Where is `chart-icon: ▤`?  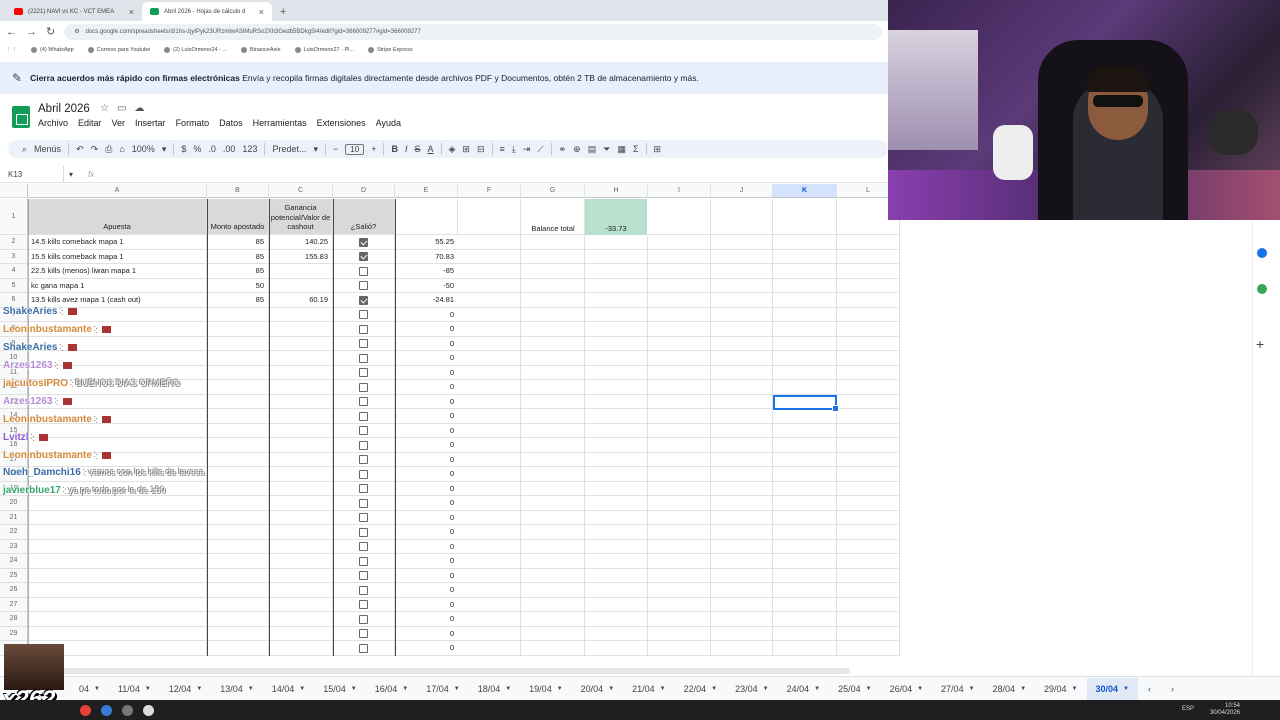 chart-icon: ▤ is located at coordinates (592, 149).